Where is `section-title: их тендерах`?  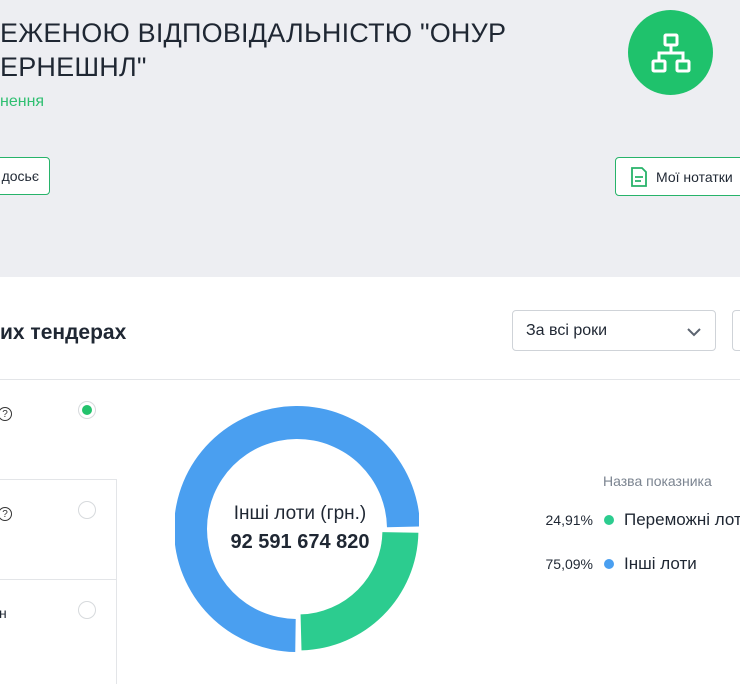 section-title: их тендерах is located at coordinates (63, 332).